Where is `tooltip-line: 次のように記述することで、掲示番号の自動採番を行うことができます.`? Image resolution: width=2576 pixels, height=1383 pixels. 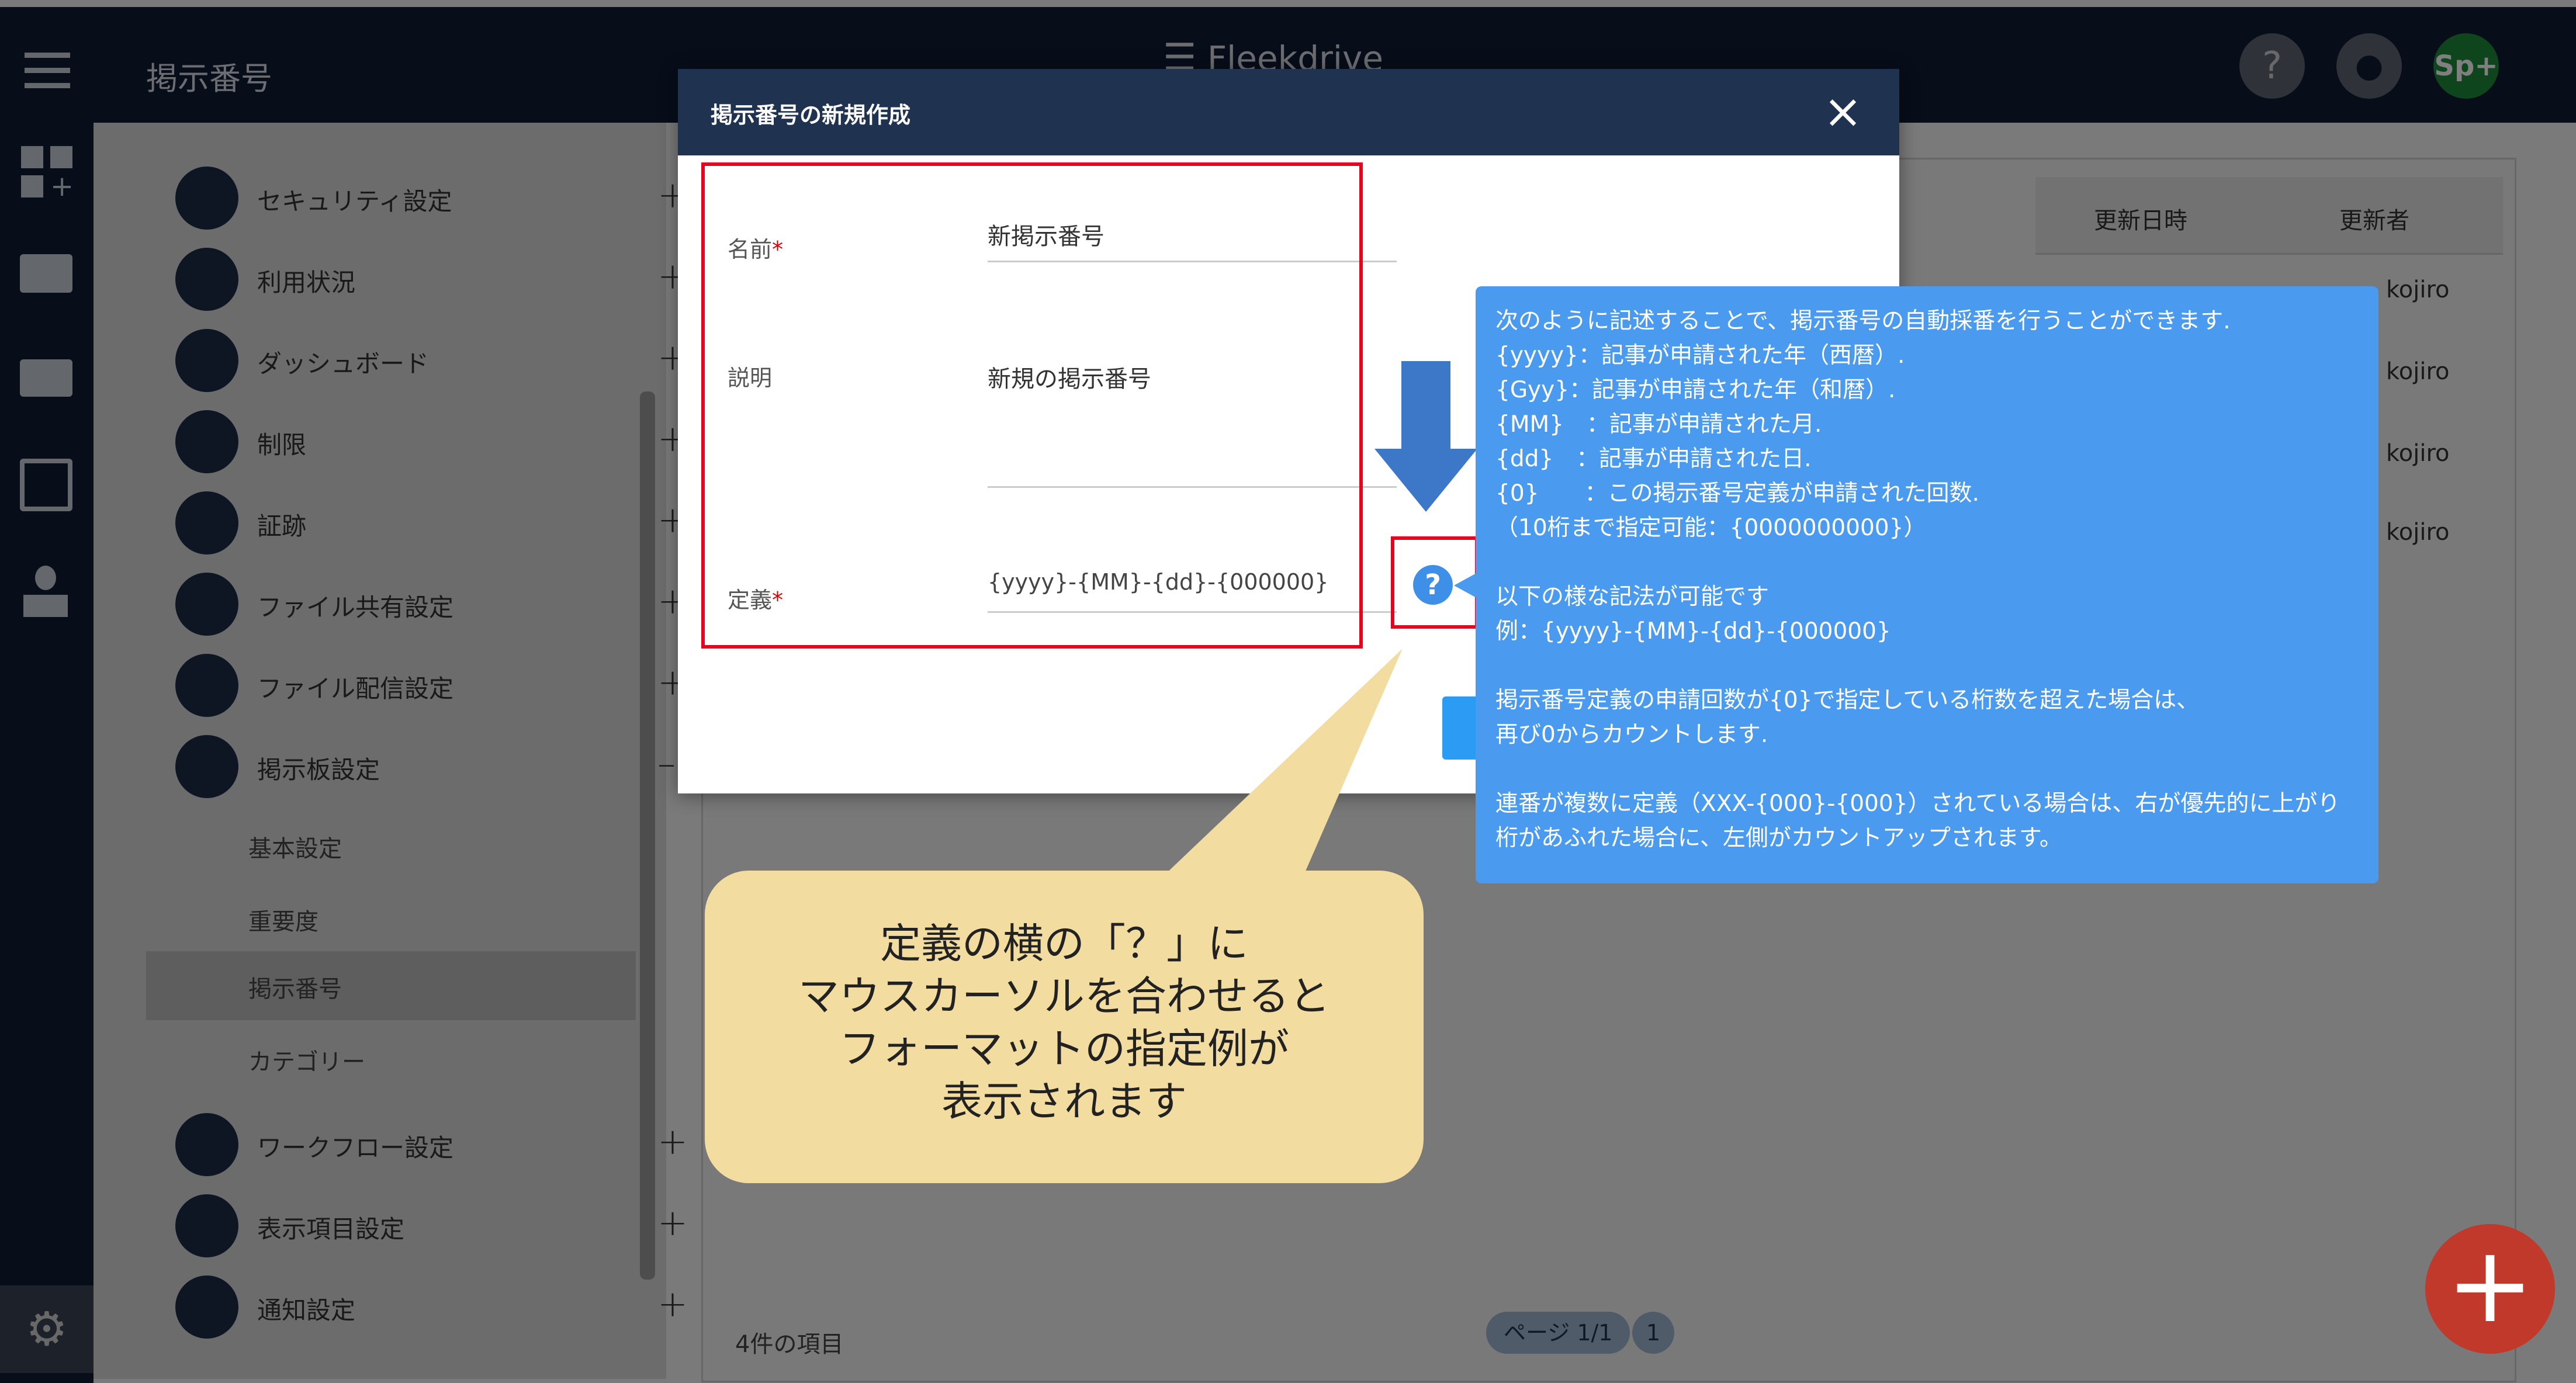 tooltip-line: 次のように記述することで、掲示番号の自動採番を行うことができます. is located at coordinates (1863, 321).